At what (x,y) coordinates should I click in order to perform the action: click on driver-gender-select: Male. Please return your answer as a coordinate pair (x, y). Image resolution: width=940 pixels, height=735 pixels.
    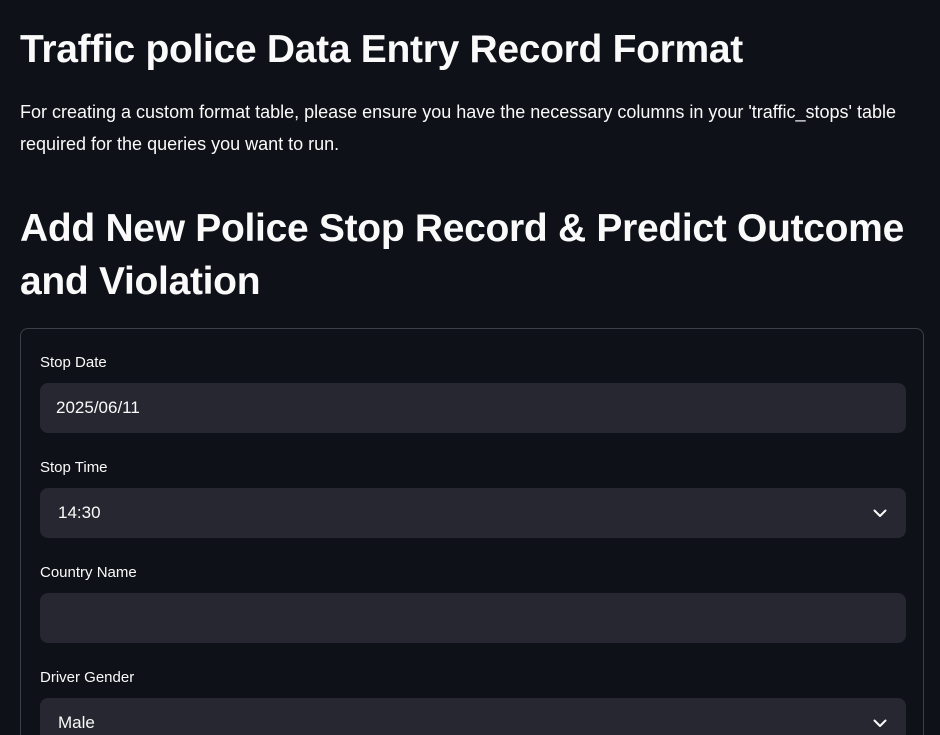
    Looking at the image, I should click on (473, 716).